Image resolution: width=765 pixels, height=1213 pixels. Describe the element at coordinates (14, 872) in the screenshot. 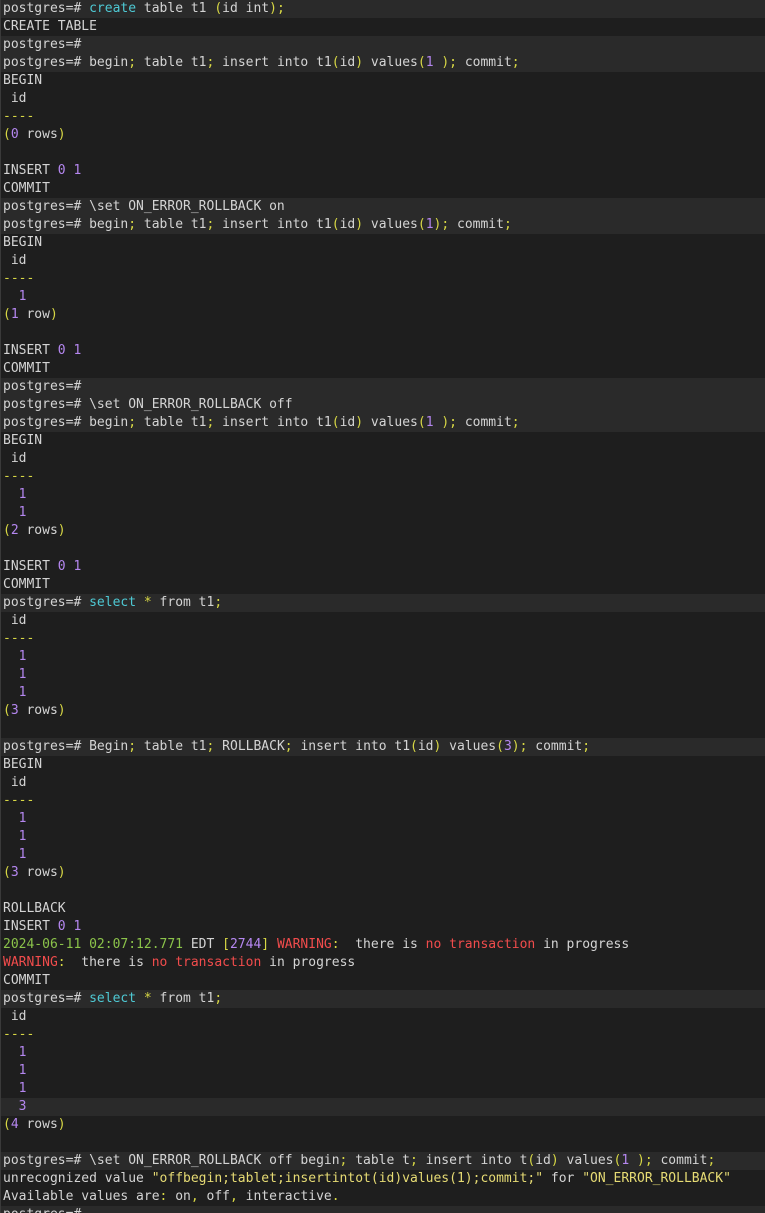

I see `number: 3` at that location.